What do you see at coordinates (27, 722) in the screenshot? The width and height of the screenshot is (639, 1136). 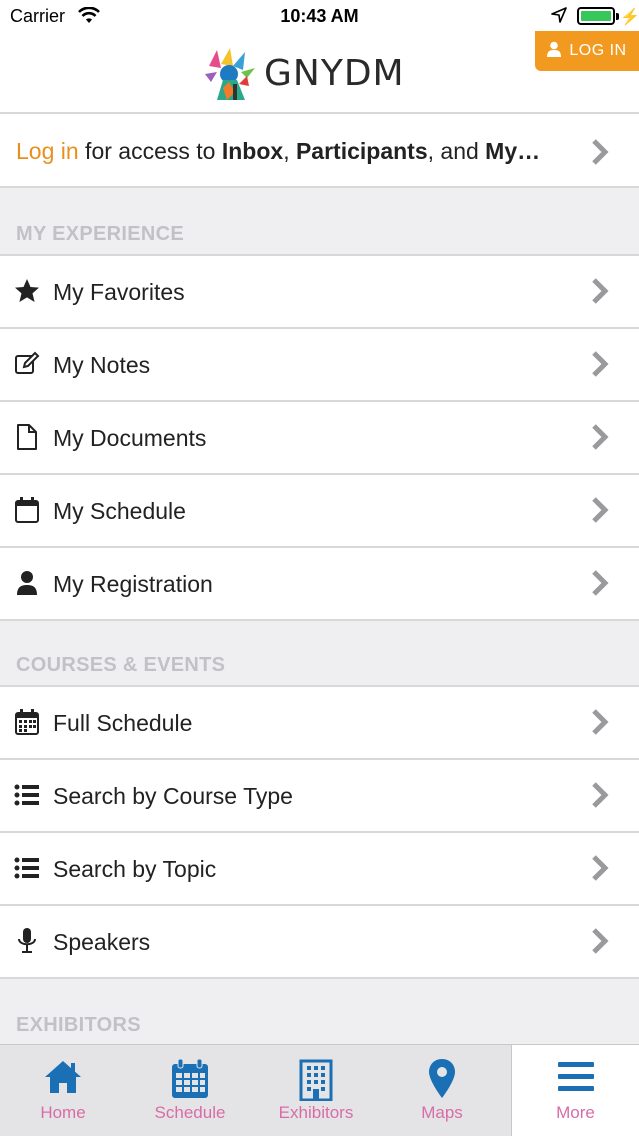 I see `calendar-grid-icon` at bounding box center [27, 722].